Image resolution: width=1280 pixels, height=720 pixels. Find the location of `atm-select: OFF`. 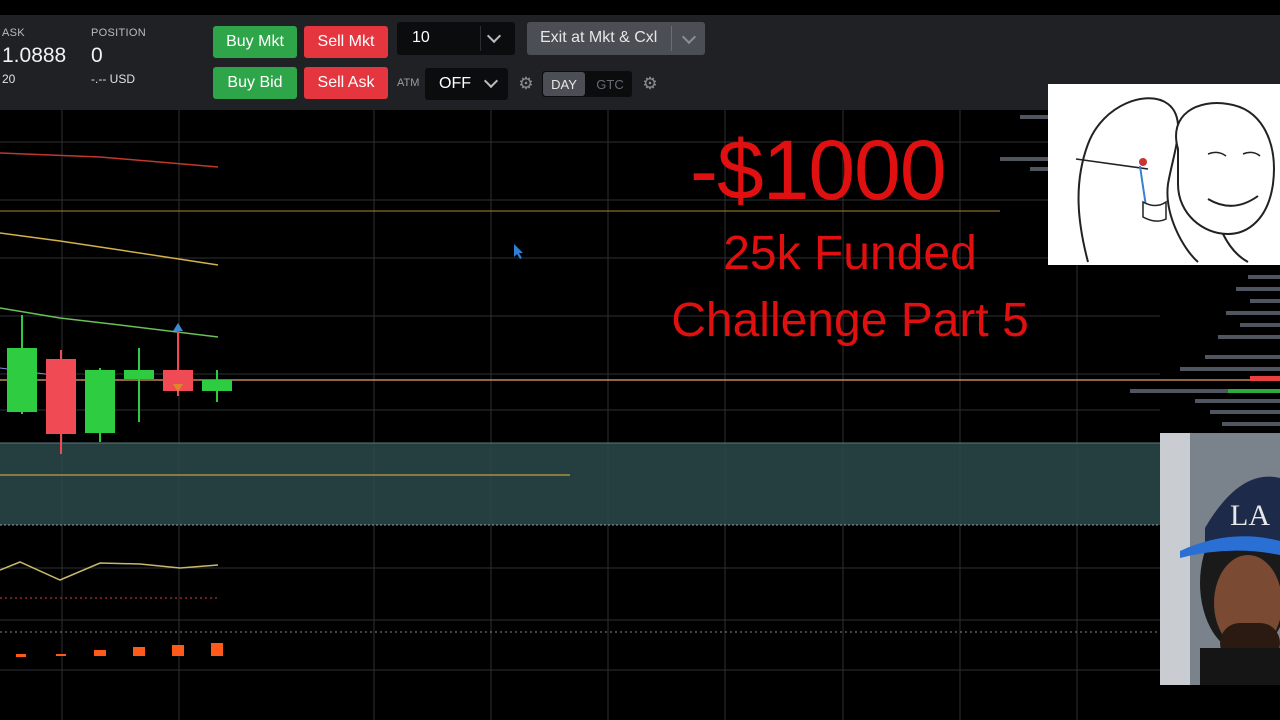

atm-select: OFF is located at coordinates (466, 84).